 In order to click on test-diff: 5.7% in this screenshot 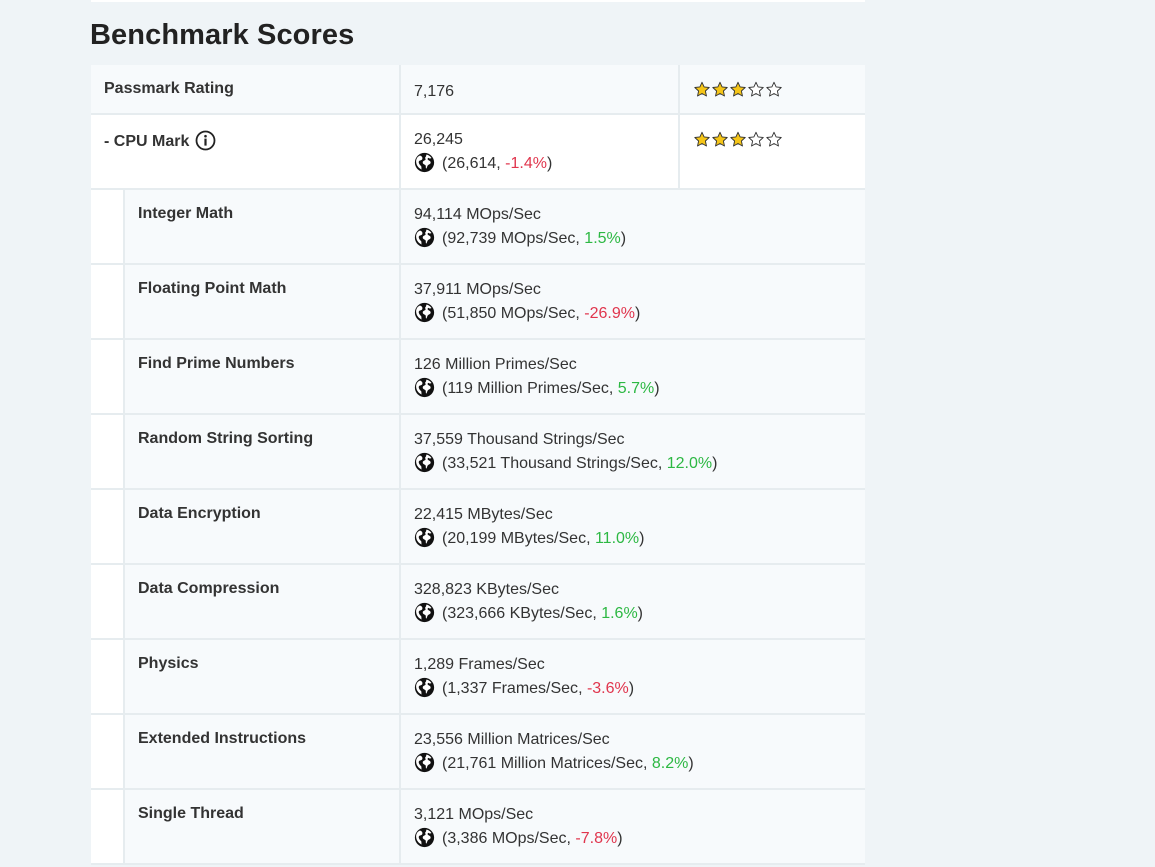, I will do `click(636, 388)`.